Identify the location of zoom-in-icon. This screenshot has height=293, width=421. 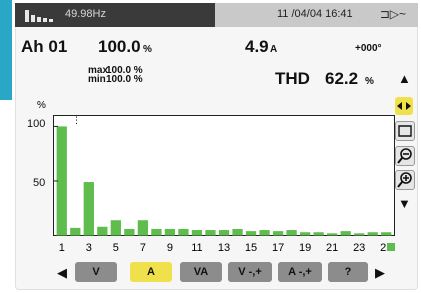
(404, 180).